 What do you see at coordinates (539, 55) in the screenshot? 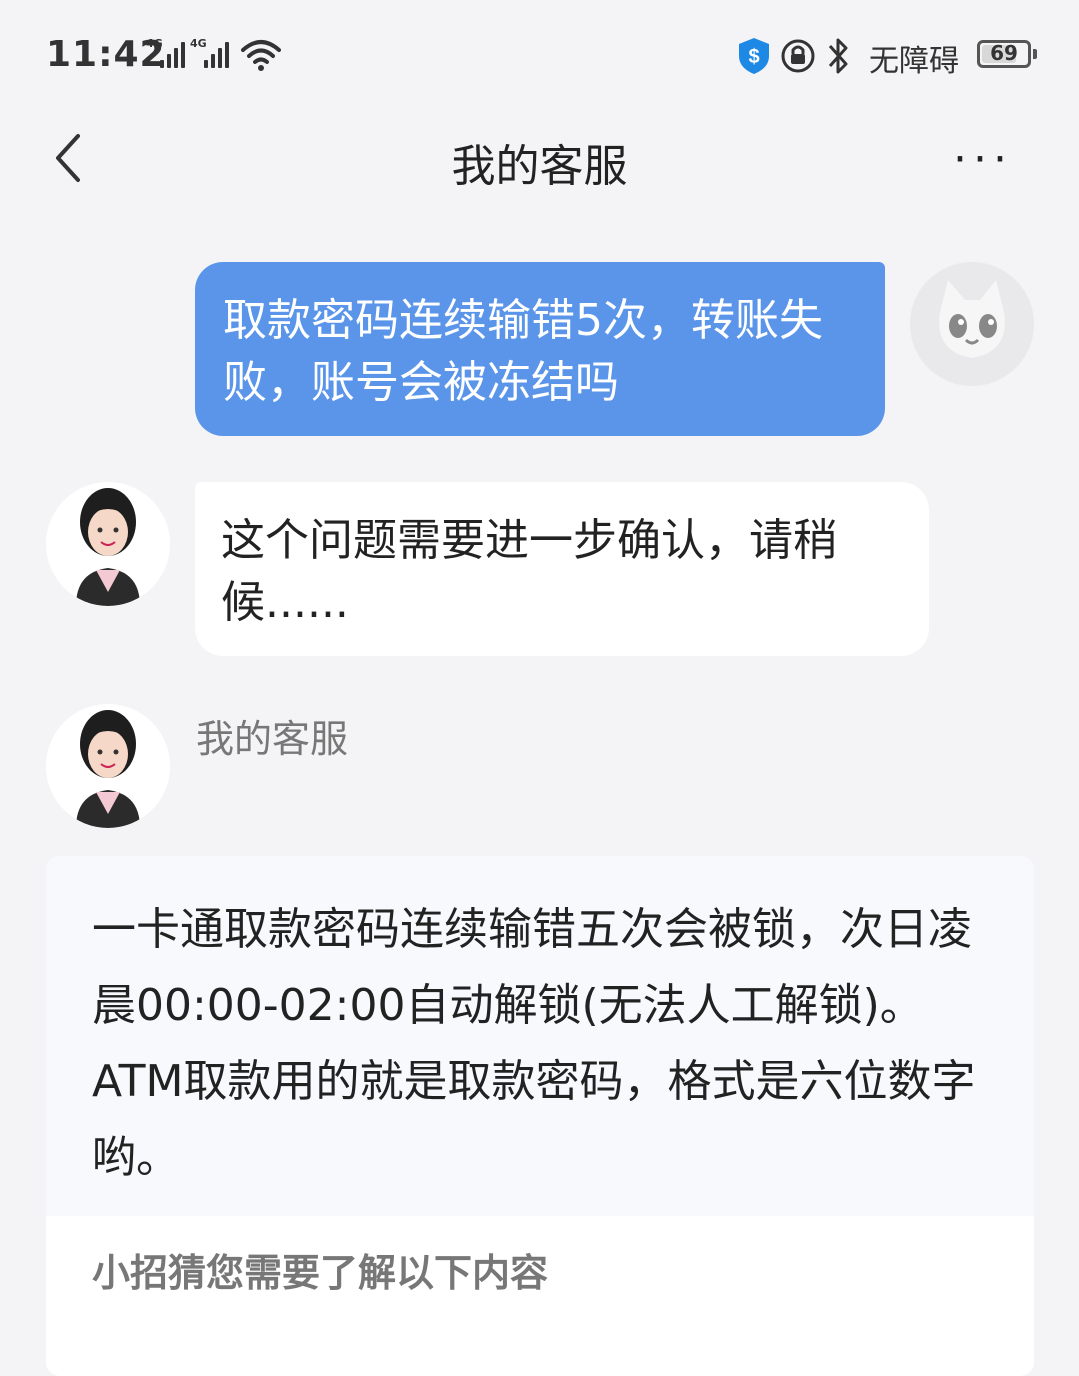
I see `status-bar: 11:42 4G 4G $ 无障碍 69` at bounding box center [539, 55].